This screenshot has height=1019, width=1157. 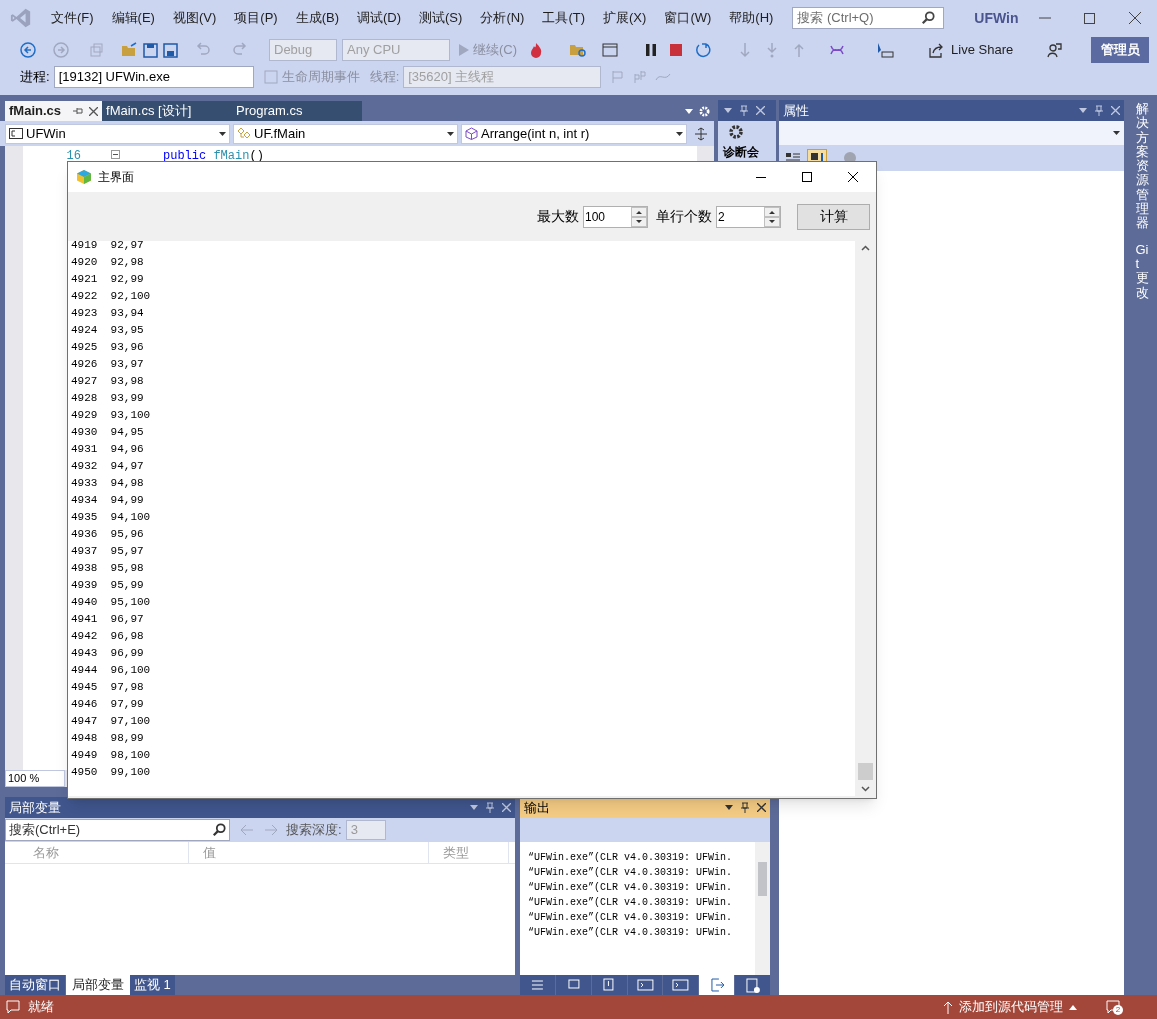 I want to click on number-input: 2, so click(x=740, y=216).